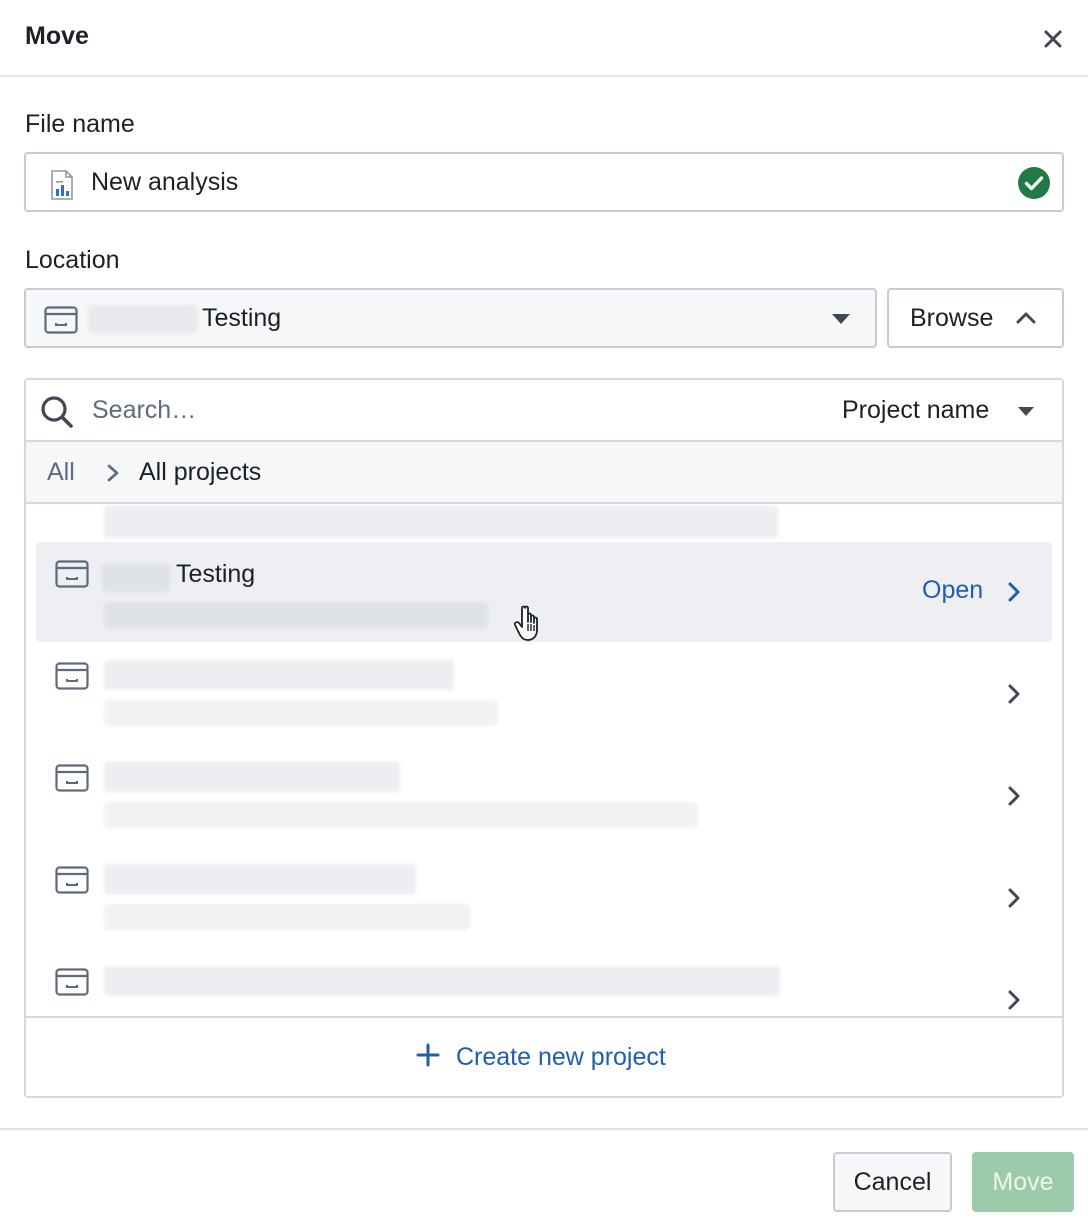 This screenshot has width=1088, height=1228. Describe the element at coordinates (1023, 1182) in the screenshot. I see `move-button: Move` at that location.